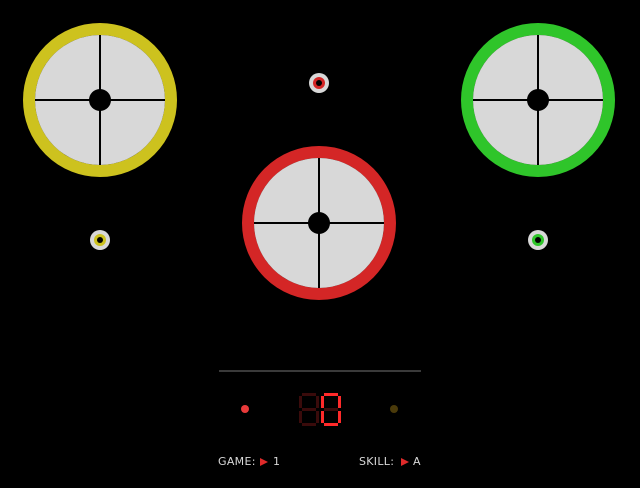 This screenshot has width=640, height=488. What do you see at coordinates (331, 409) in the screenshot?
I see `score-digit-right` at bounding box center [331, 409].